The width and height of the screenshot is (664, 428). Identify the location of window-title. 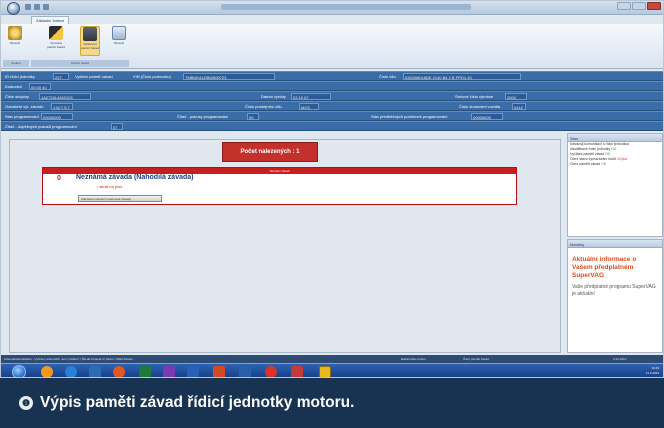
(346, 7).